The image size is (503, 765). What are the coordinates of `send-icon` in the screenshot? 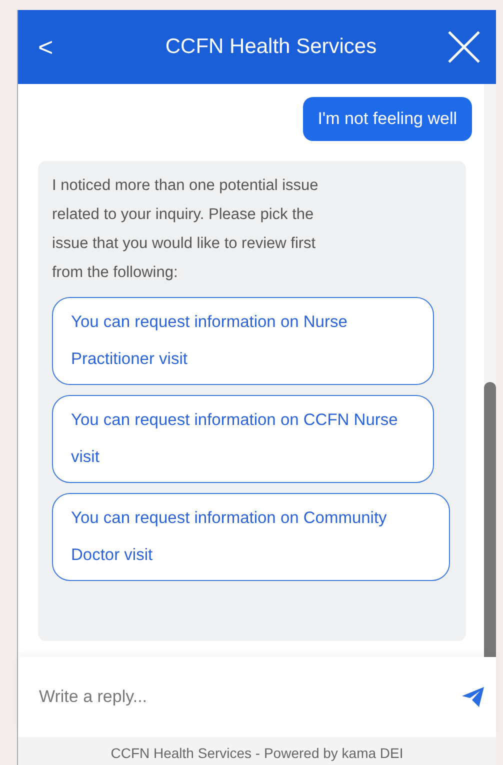 It's located at (473, 697).